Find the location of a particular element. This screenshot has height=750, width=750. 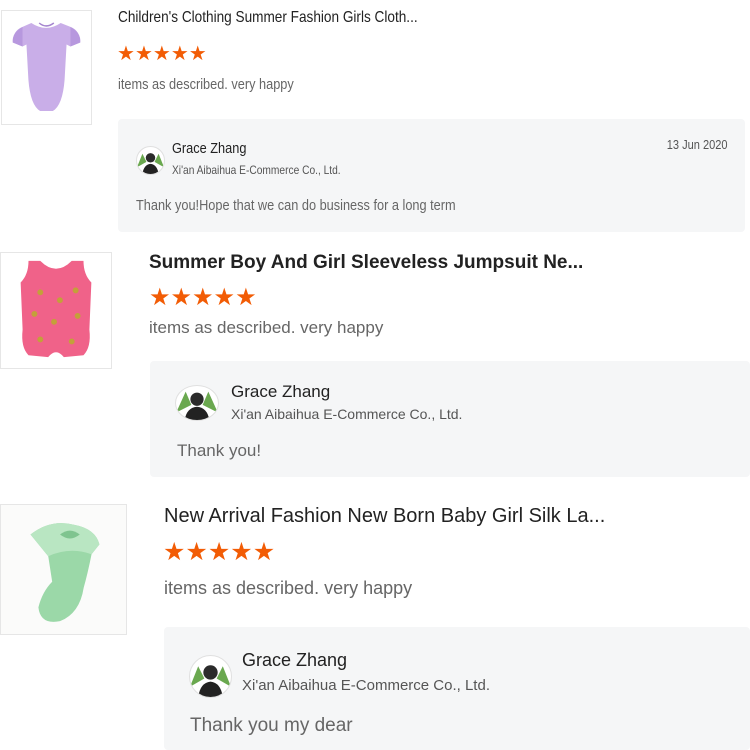

product-thumbnail-green-socks is located at coordinates (63, 569).